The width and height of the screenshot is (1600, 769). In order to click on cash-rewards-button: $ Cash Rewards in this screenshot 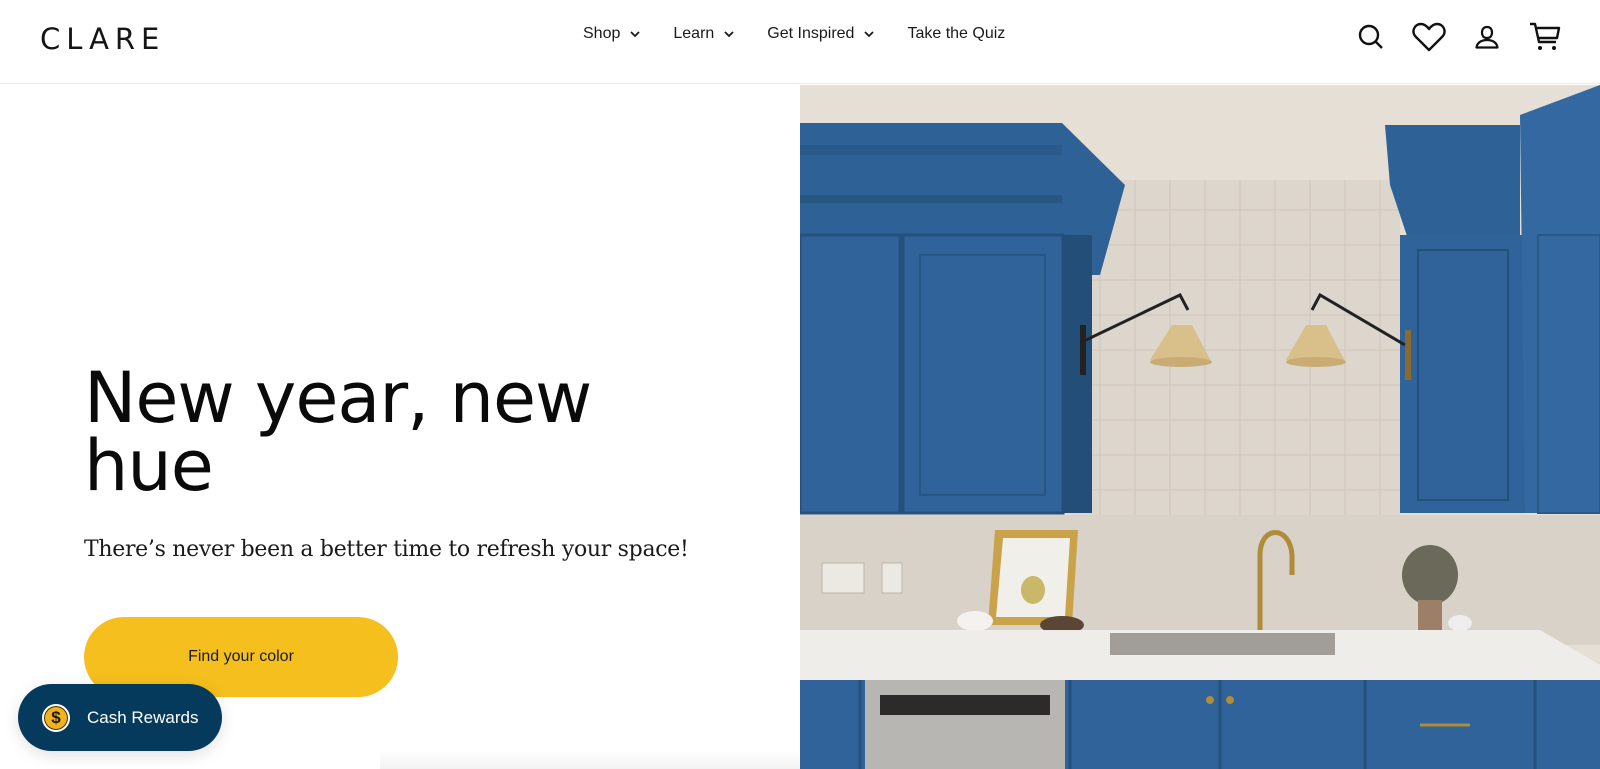, I will do `click(120, 717)`.